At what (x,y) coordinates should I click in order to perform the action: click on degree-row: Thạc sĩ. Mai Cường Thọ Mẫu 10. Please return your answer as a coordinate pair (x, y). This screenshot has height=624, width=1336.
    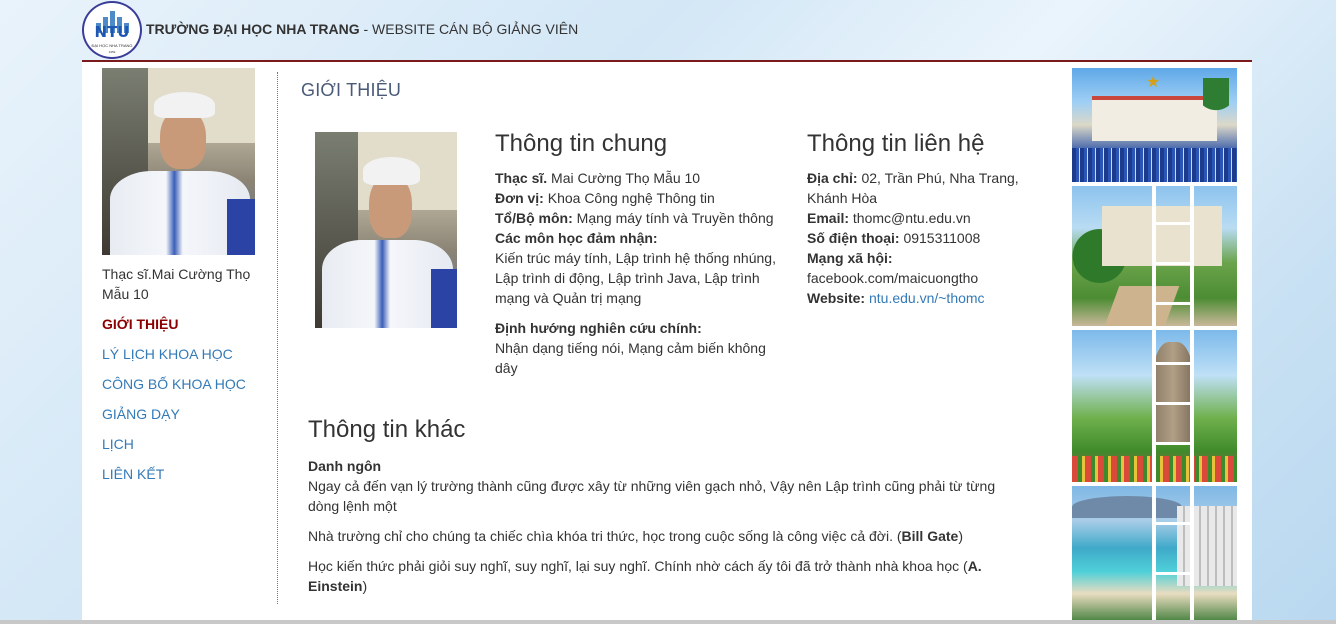
    Looking at the image, I should click on (637, 178).